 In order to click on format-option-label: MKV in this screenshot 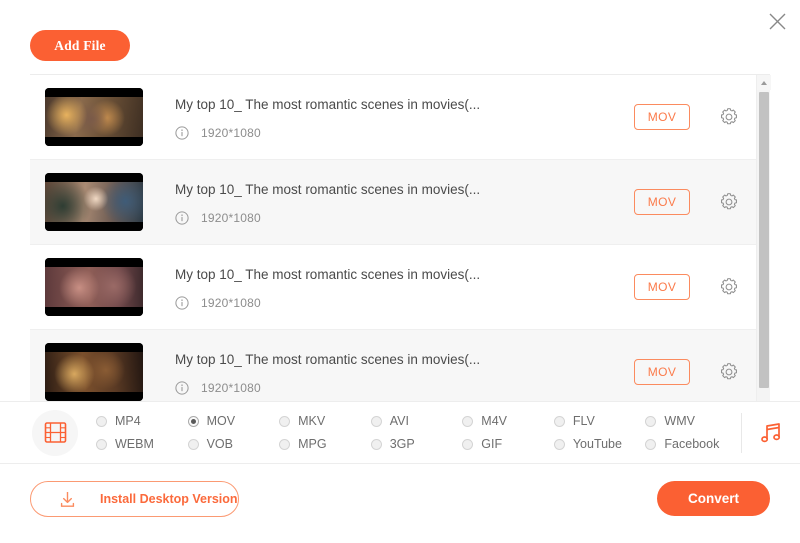, I will do `click(312, 421)`.